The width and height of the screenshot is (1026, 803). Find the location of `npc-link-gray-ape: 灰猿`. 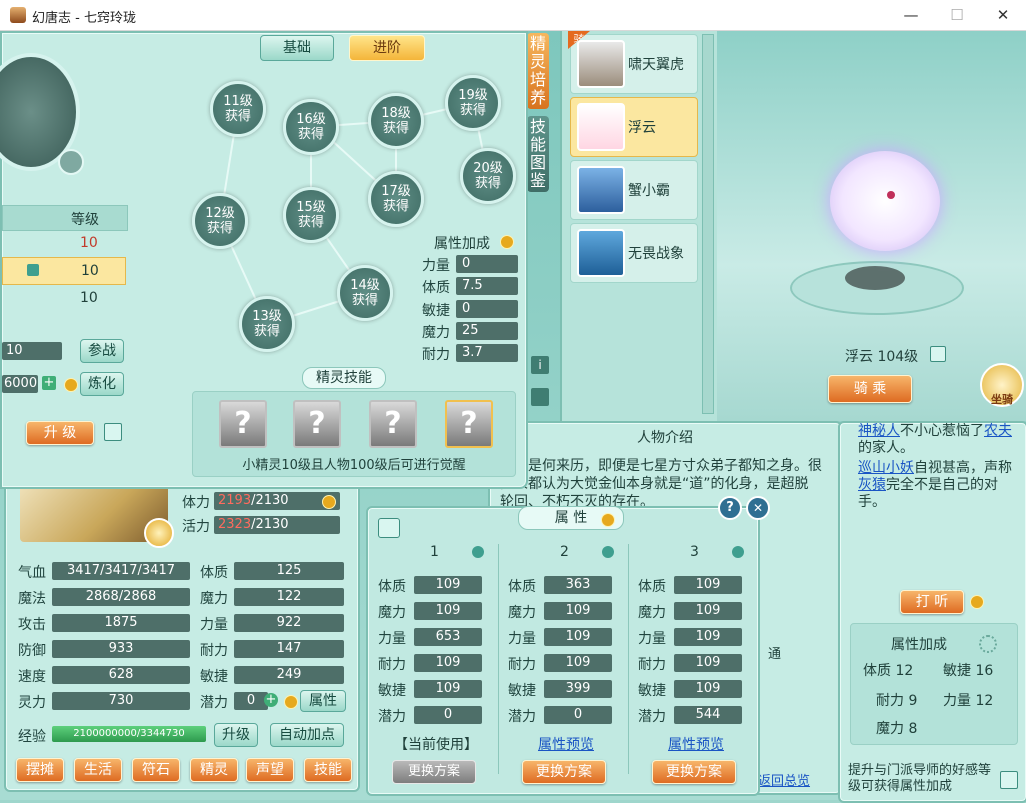

npc-link-gray-ape: 灰猿 is located at coordinates (872, 485).